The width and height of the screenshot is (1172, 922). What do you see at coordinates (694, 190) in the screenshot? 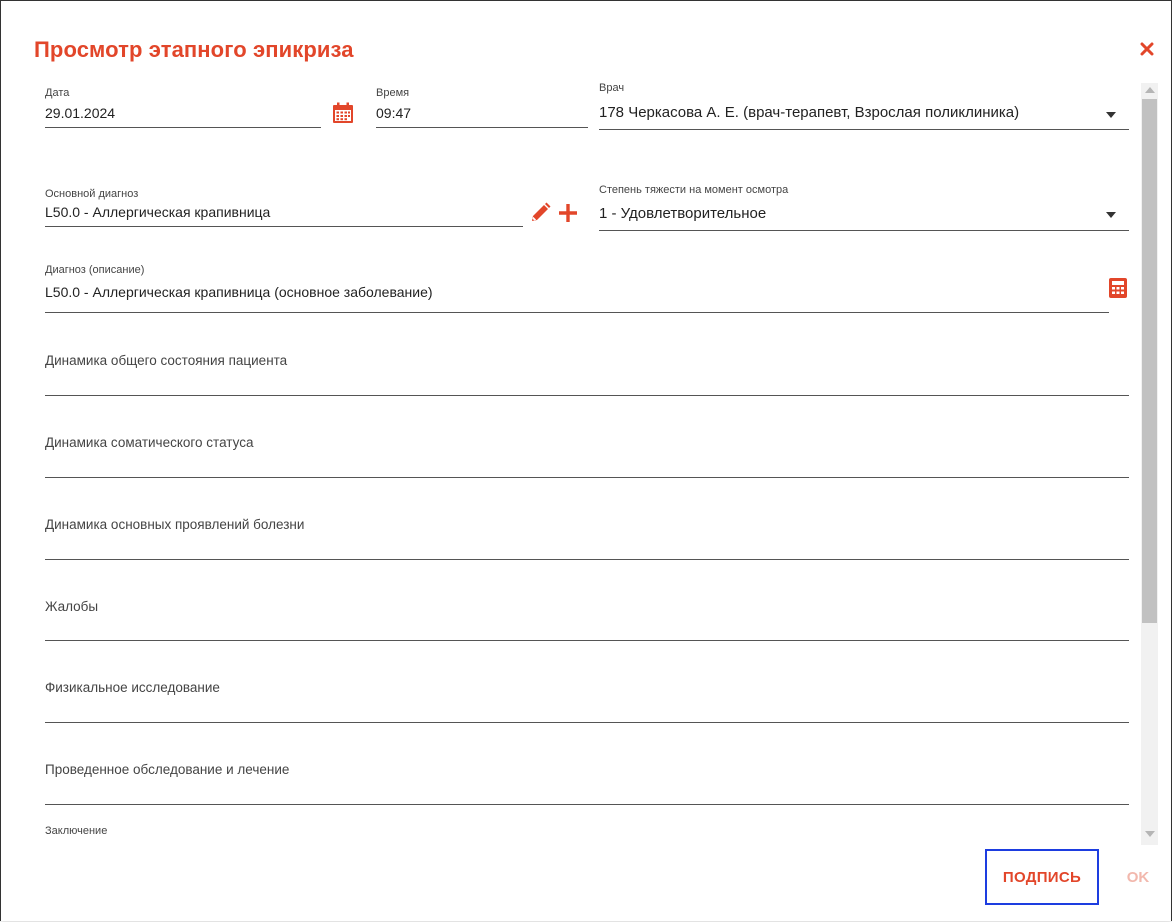
I see `severity-label: Степень тяжести на момент осмотра` at bounding box center [694, 190].